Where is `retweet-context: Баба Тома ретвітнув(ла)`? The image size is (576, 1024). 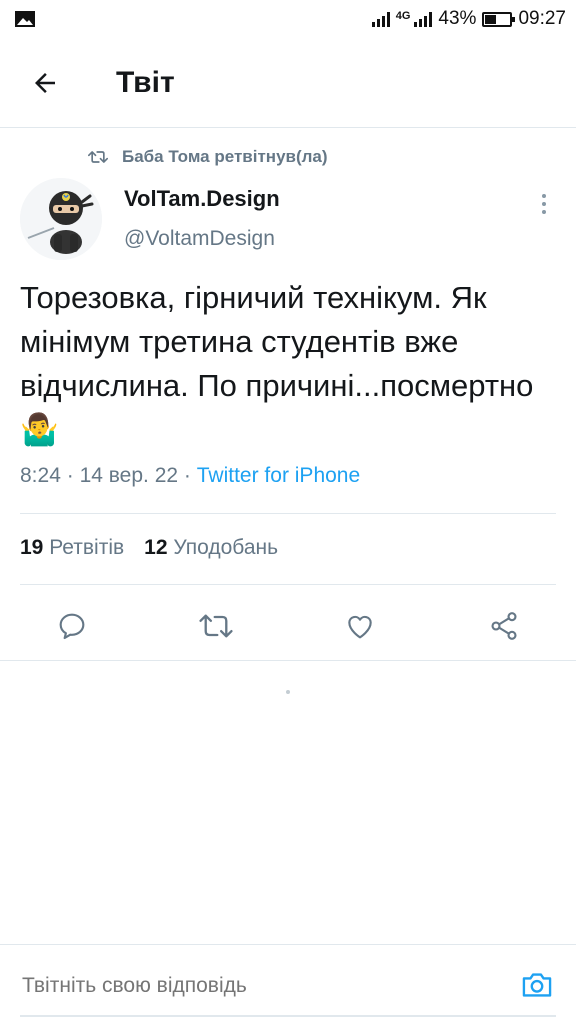
retweet-context: Баба Тома ретвітнув(ла) is located at coordinates (208, 157).